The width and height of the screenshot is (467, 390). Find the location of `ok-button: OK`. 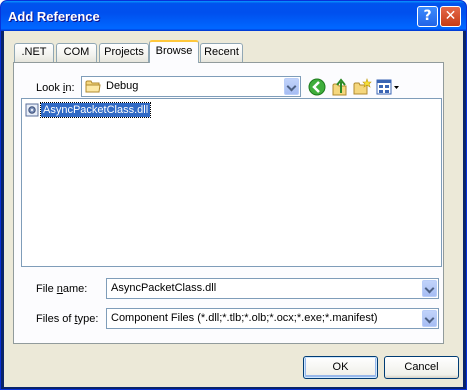

ok-button: OK is located at coordinates (340, 367).